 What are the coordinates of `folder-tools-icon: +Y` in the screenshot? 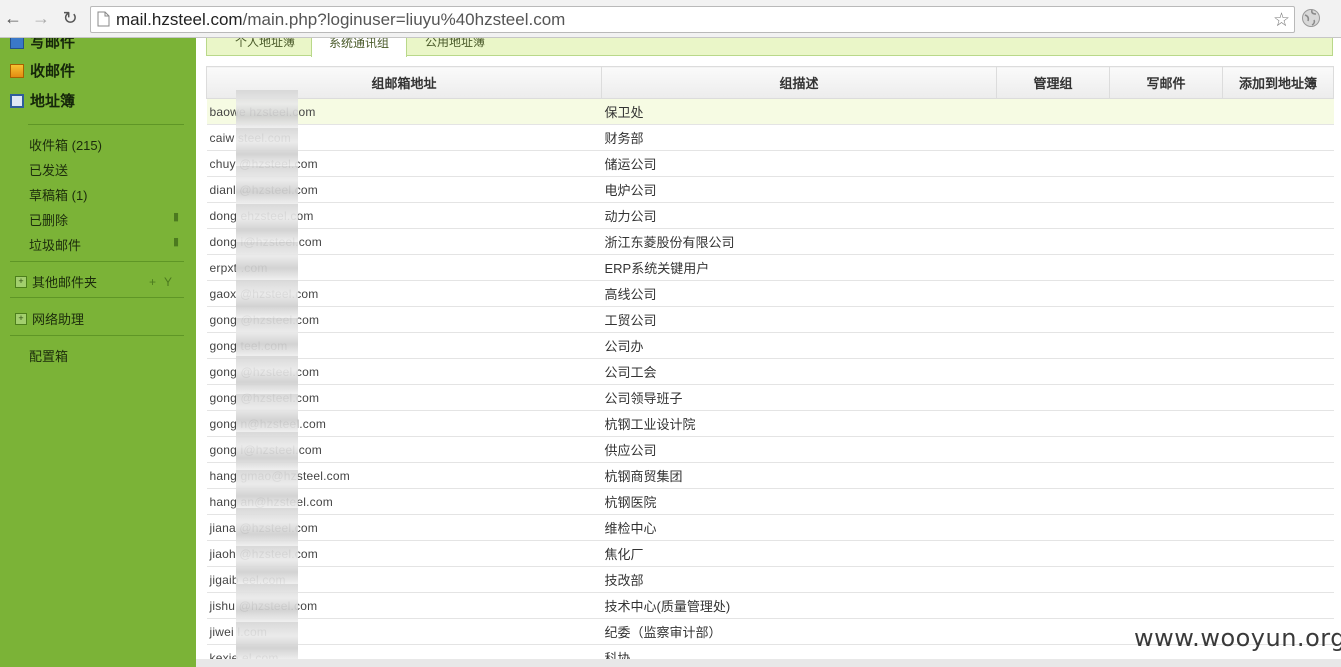 It's located at (164, 282).